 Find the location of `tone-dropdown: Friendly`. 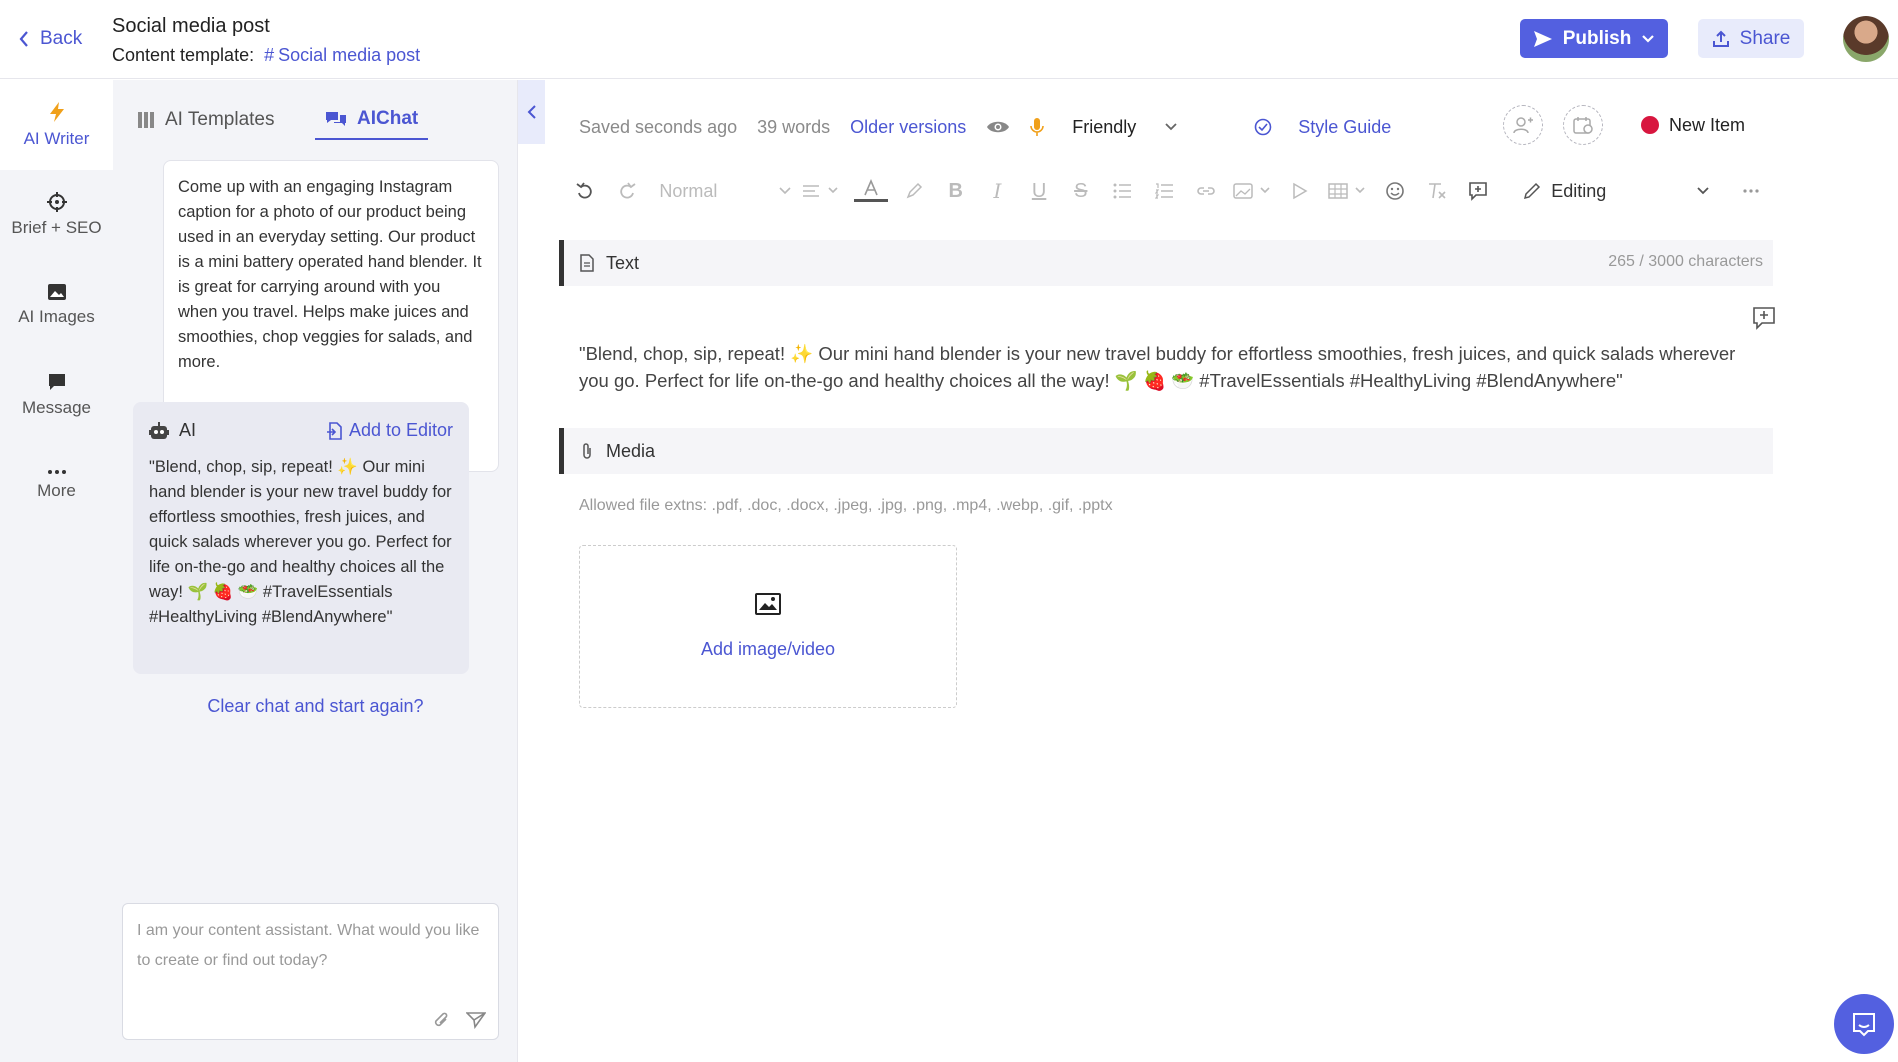

tone-dropdown: Friendly is located at coordinates (1114, 127).